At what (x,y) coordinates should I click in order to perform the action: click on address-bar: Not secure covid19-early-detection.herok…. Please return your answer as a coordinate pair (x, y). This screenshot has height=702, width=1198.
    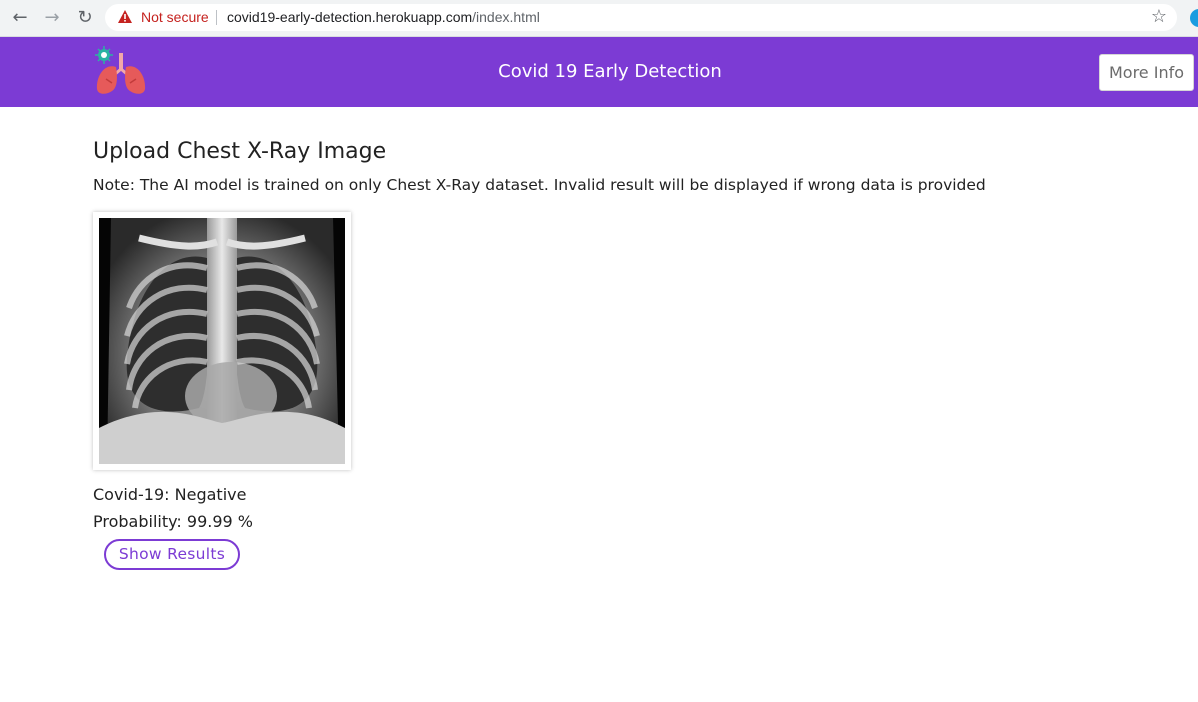
    Looking at the image, I should click on (641, 17).